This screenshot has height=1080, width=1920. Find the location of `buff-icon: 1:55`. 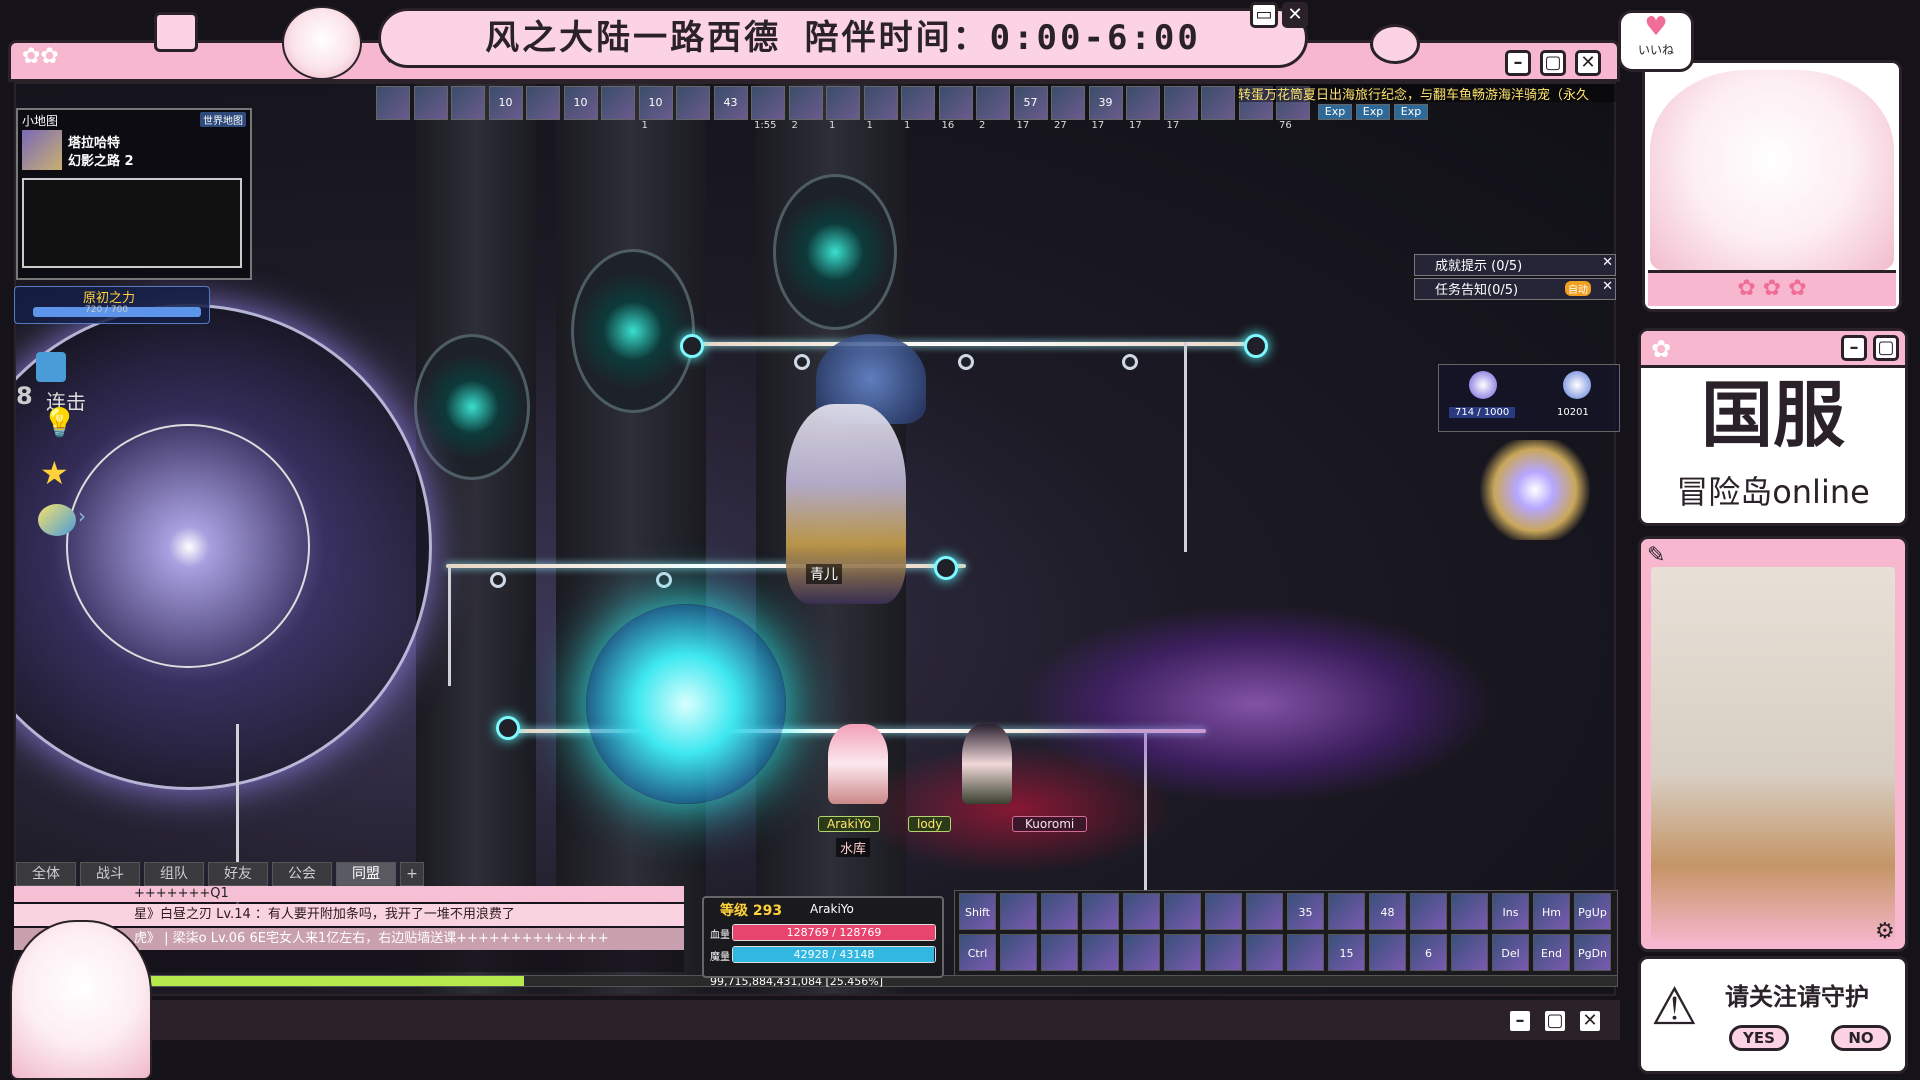

buff-icon: 1:55 is located at coordinates (768, 108).